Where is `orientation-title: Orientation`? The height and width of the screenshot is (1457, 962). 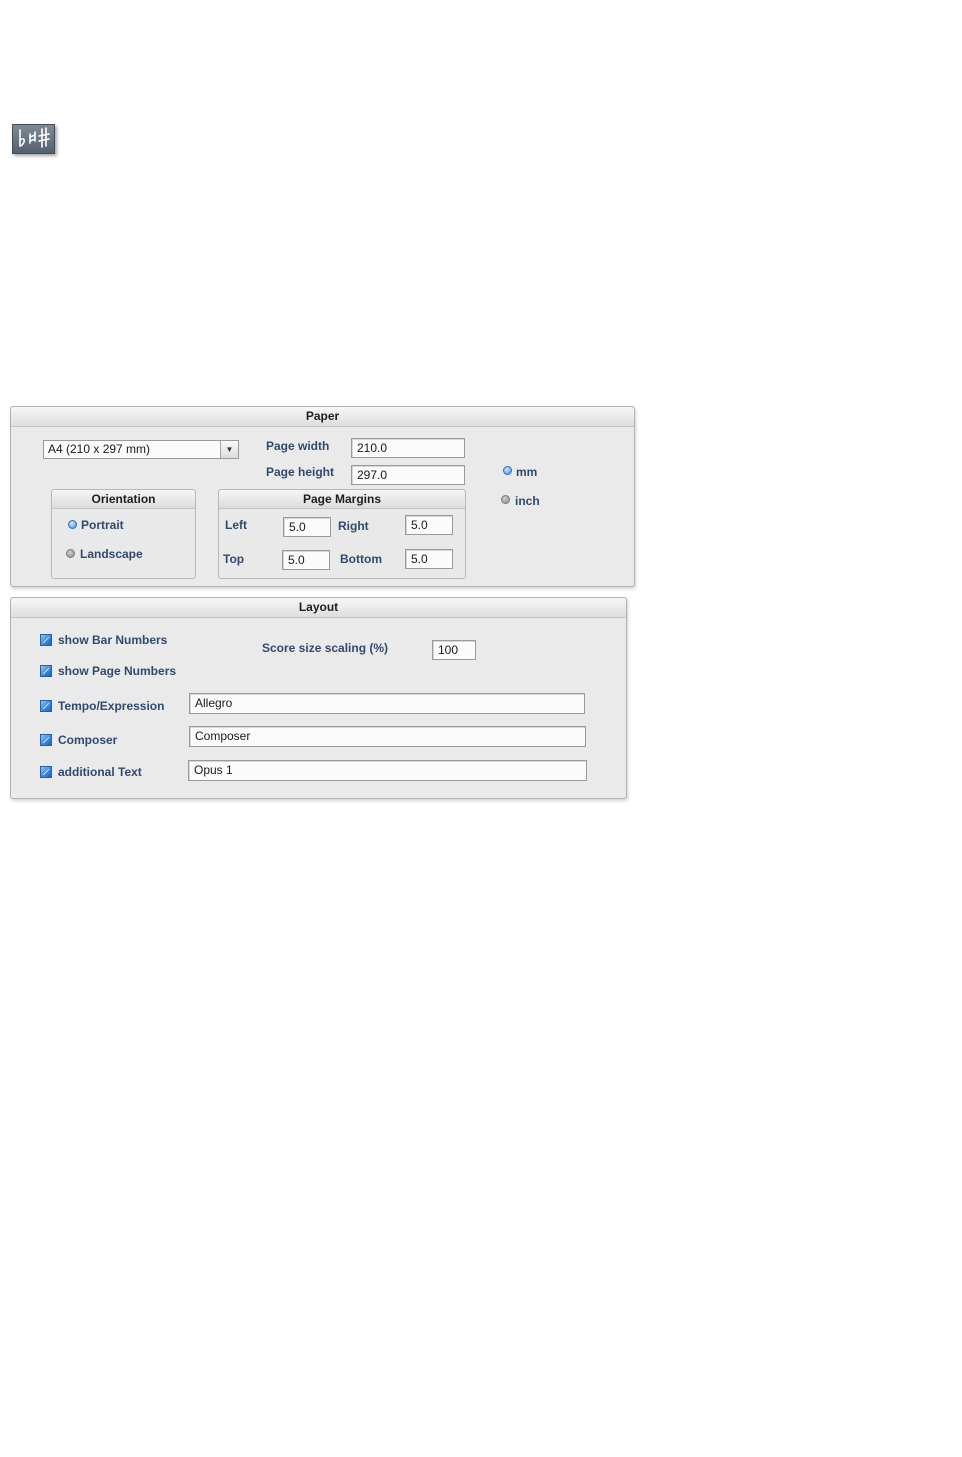
orientation-title: Orientation is located at coordinates (123, 499).